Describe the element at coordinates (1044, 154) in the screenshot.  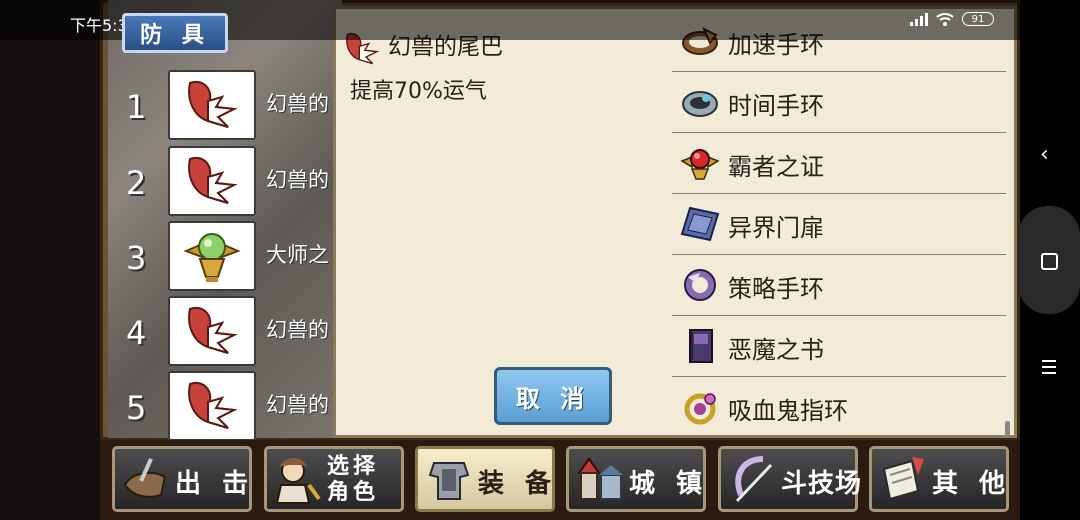
I see `back-icon: ‹` at that location.